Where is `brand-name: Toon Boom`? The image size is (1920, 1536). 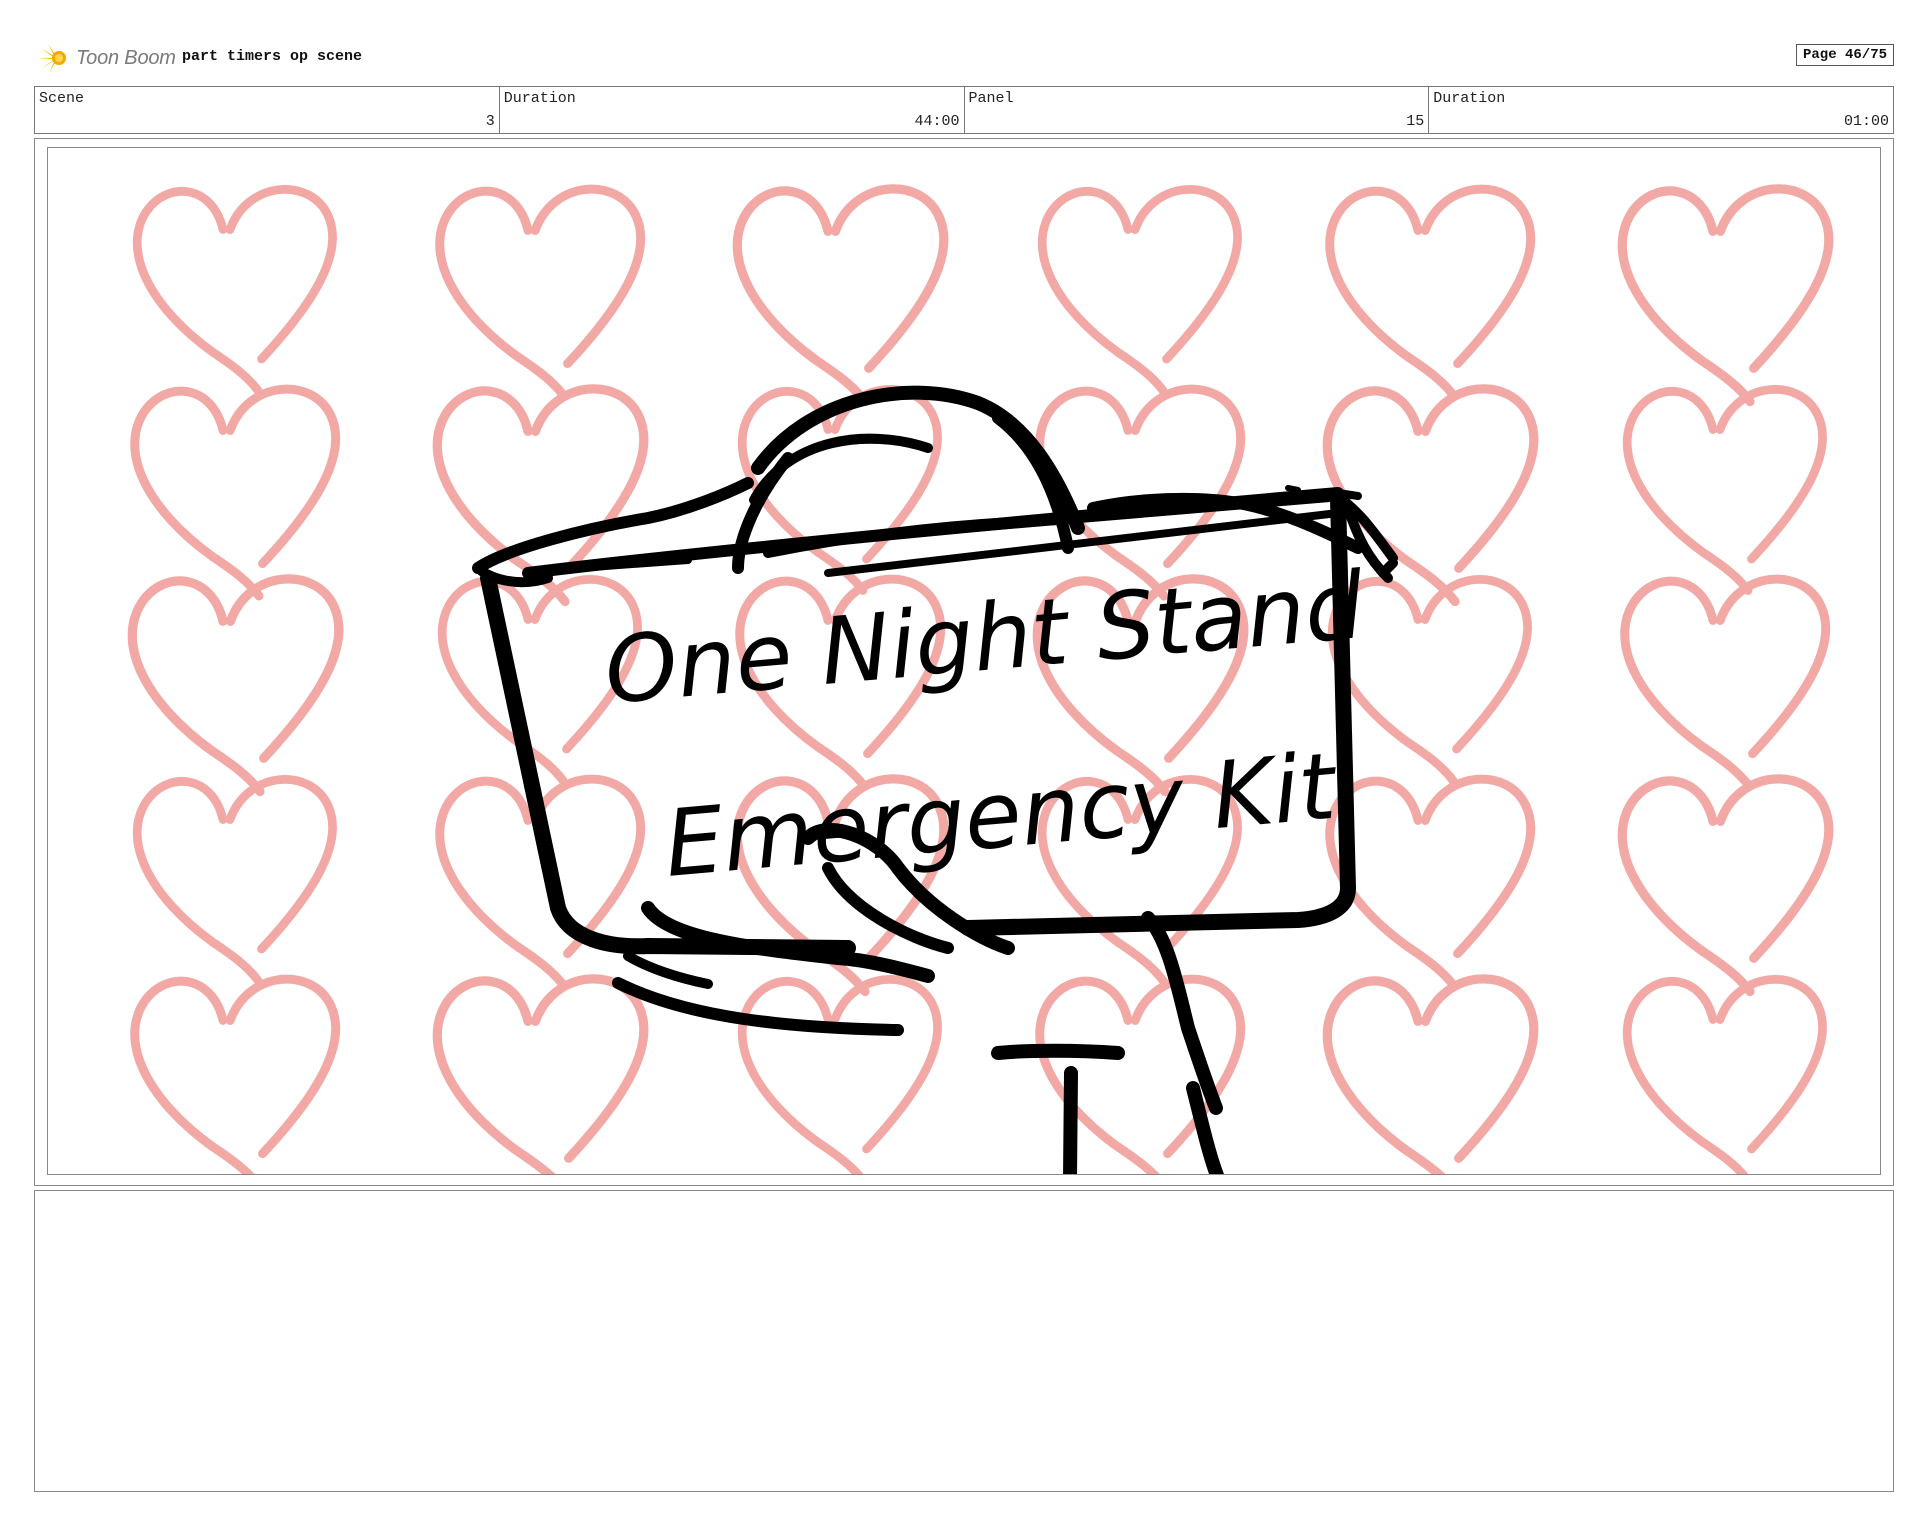
brand-name: Toon Boom is located at coordinates (126, 57).